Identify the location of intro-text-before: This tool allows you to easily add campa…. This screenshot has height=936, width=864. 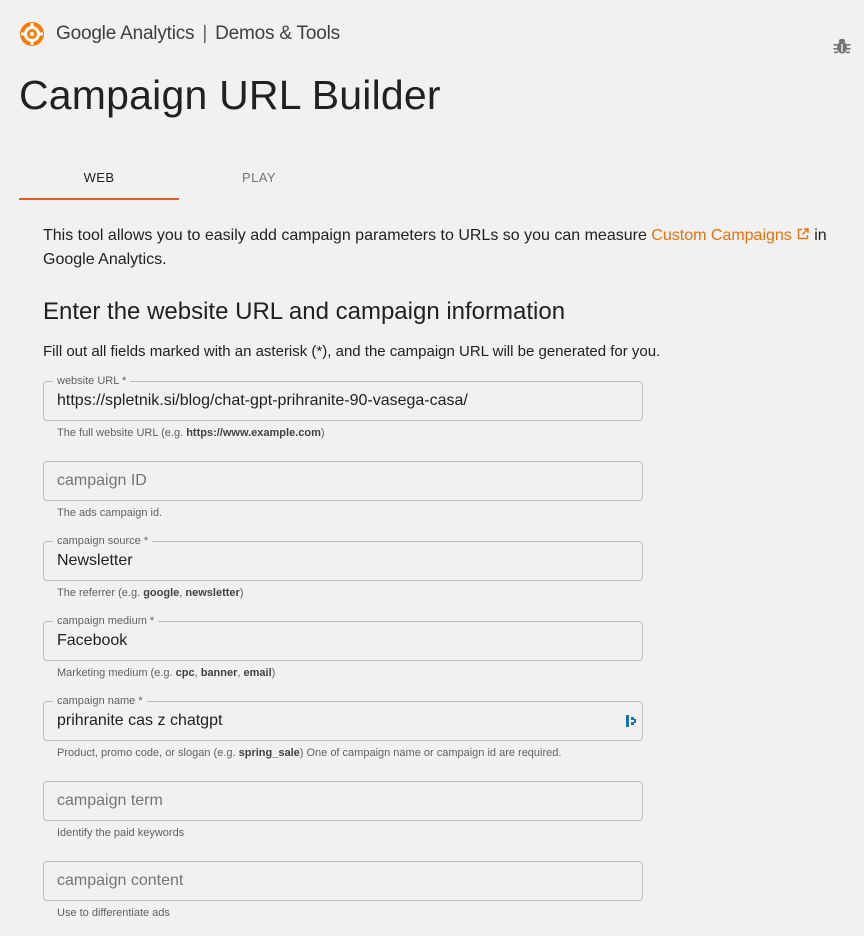
(347, 235).